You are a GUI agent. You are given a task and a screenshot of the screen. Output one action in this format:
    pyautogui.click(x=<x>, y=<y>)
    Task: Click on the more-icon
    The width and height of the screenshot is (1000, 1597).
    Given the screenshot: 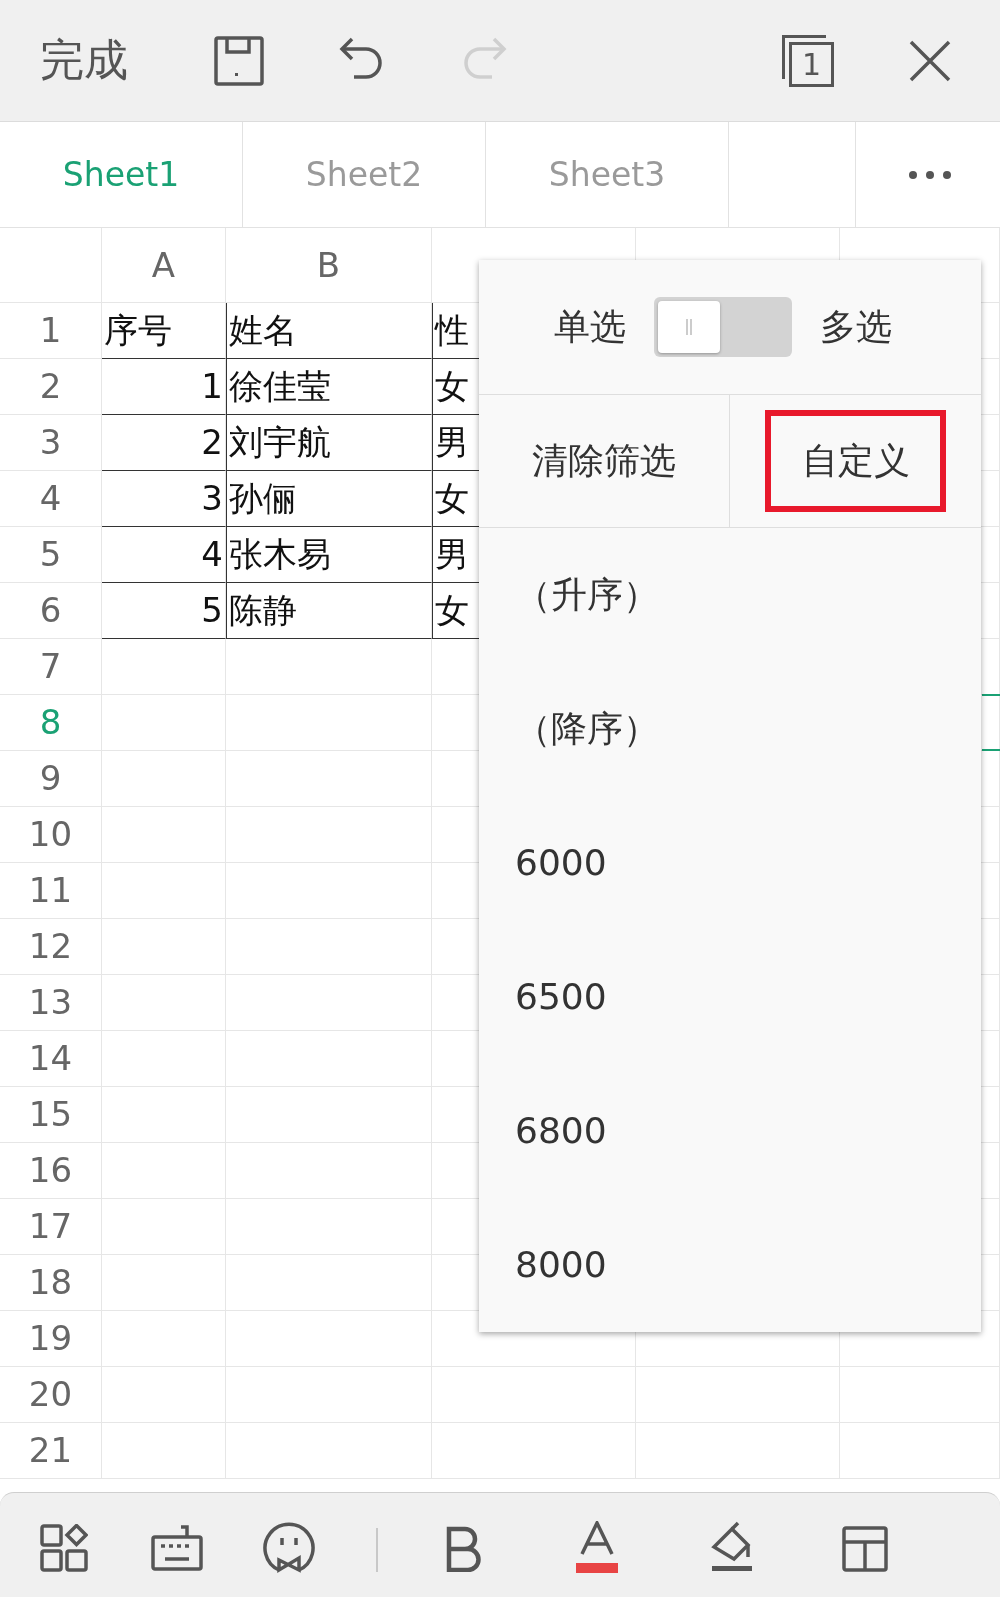 What is the action you would take?
    pyautogui.click(x=930, y=174)
    